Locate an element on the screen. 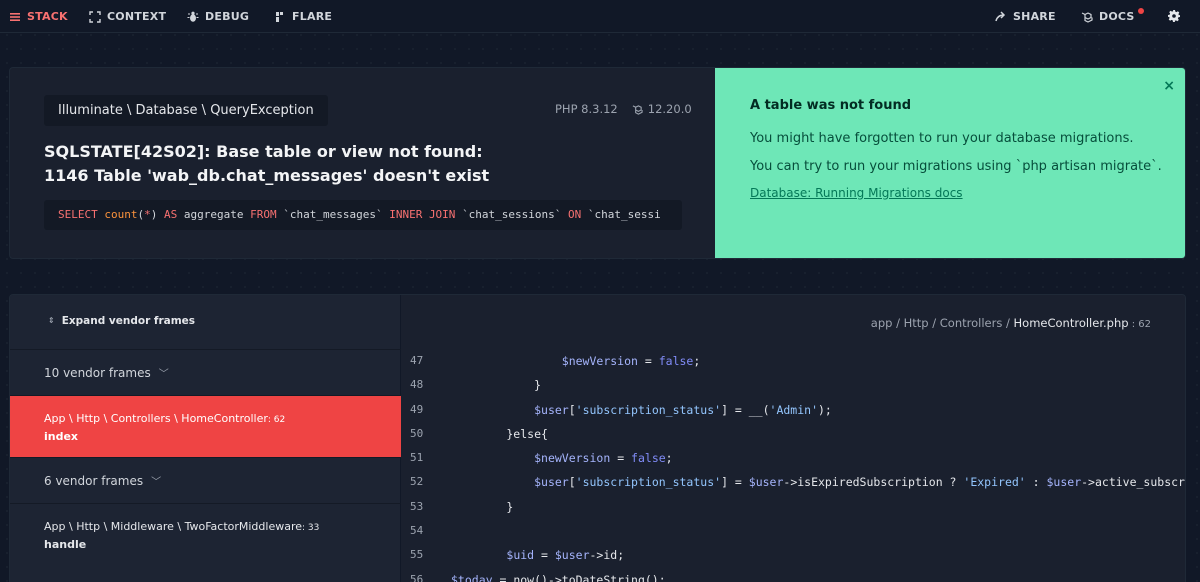 This screenshot has height=582, width=1200. file-dir: app / Http / Controllers / is located at coordinates (942, 323).